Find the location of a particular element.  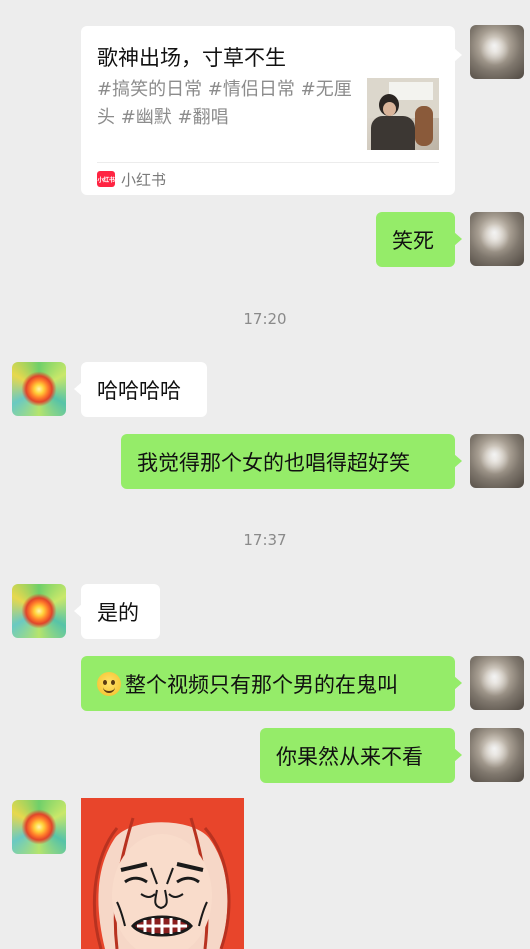

card-source: 小红书 小红书 is located at coordinates (131, 179).